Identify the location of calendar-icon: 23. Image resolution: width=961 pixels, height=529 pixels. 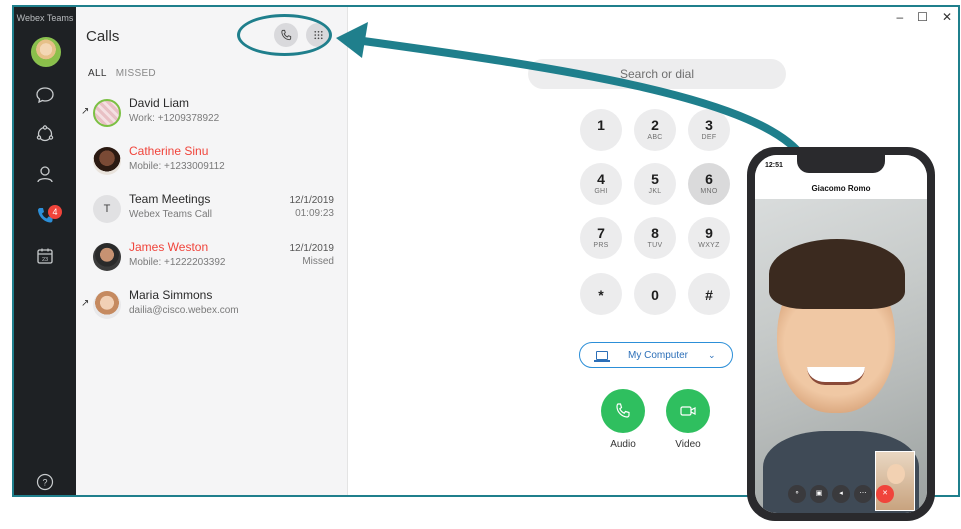
(45, 256).